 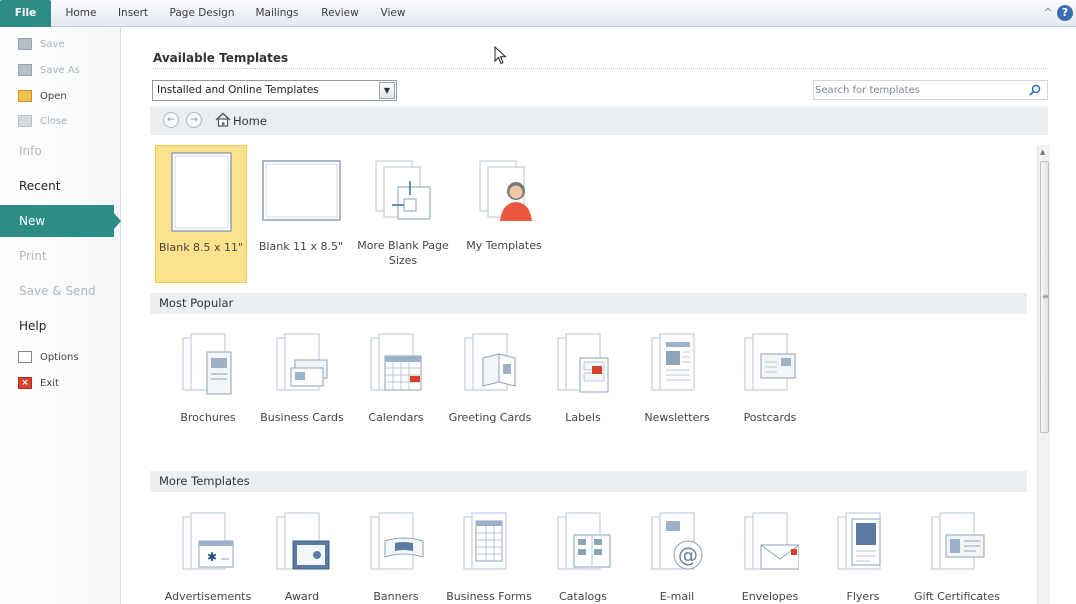 I want to click on breadcrumb-home: Home, so click(x=250, y=121).